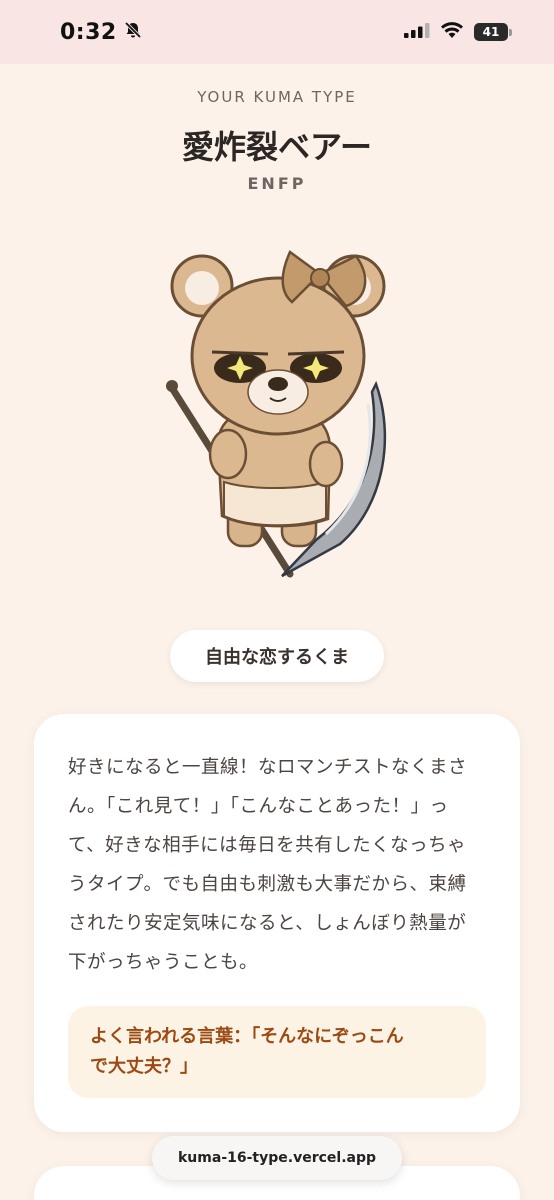 The width and height of the screenshot is (554, 1200). What do you see at coordinates (277, 97) in the screenshot?
I see `page-kicker: YOUR KUMA TYPE` at bounding box center [277, 97].